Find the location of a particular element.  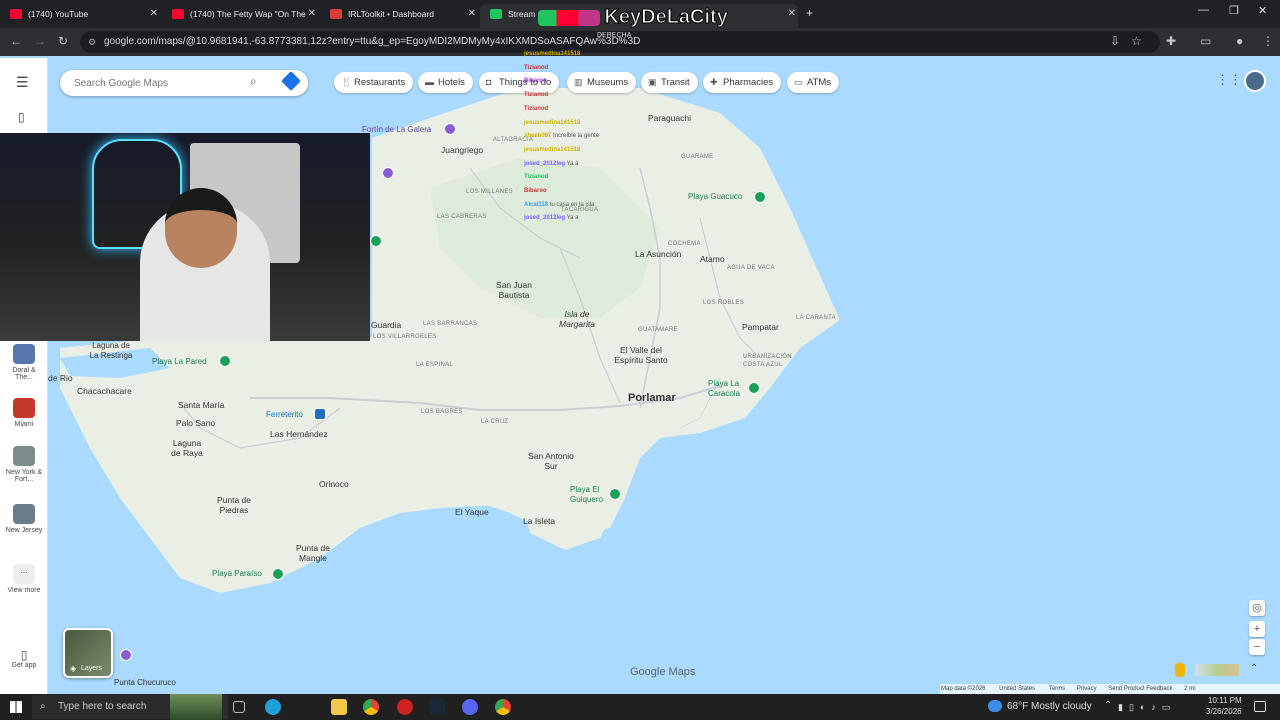

account-avatar is located at coordinates (1255, 81).